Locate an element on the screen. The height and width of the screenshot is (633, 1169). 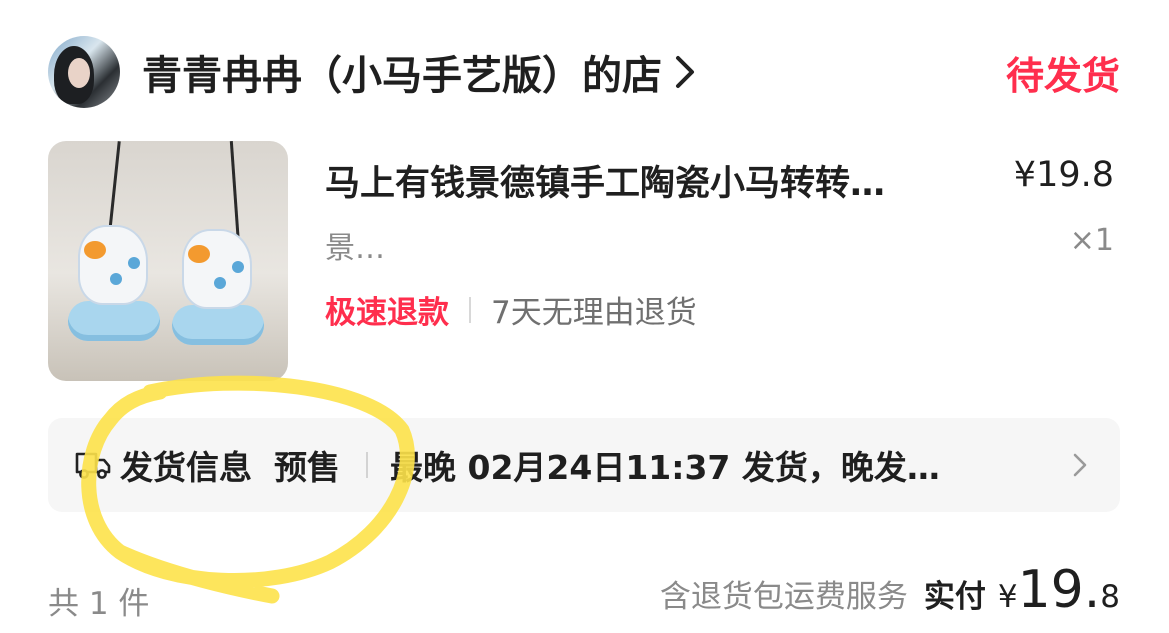
return-shipping-service: 含退货包运费服务 is located at coordinates (783, 597).